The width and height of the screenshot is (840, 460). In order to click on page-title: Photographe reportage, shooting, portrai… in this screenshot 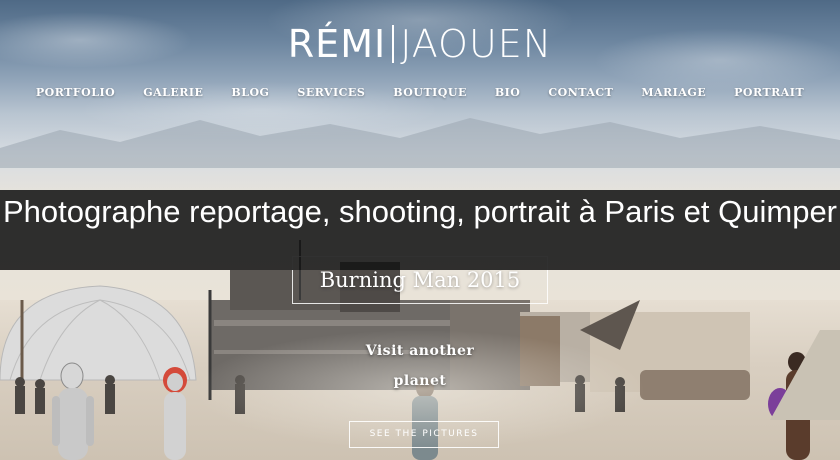, I will do `click(420, 211)`.